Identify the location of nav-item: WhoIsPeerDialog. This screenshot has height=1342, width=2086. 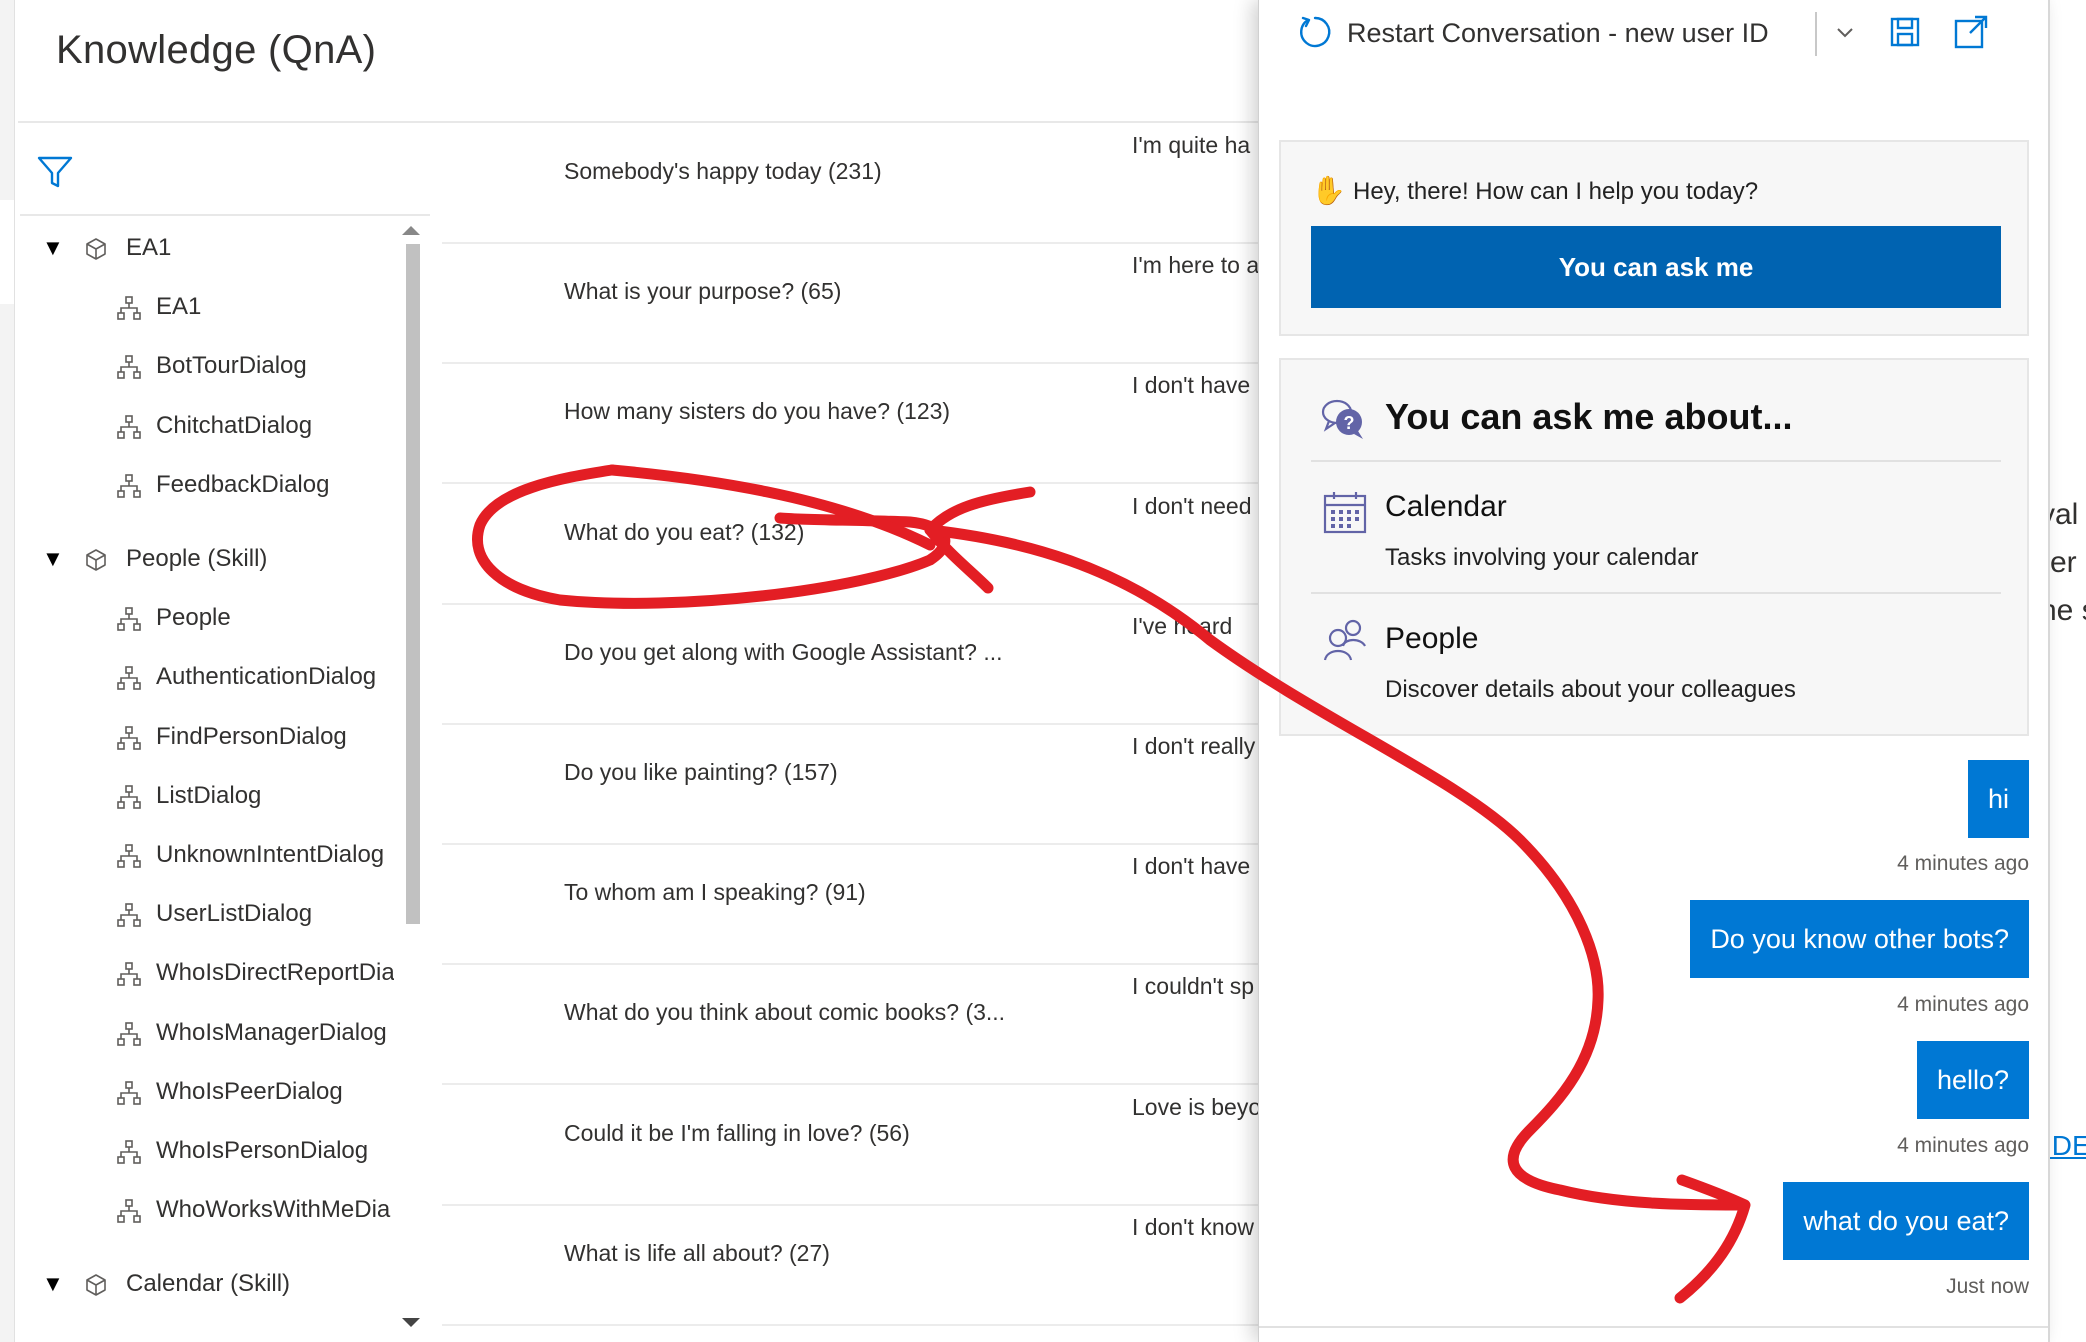
(207, 1092).